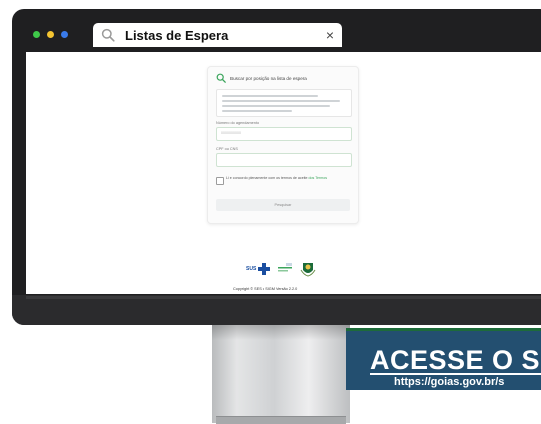 Image resolution: width=541 pixels, height=424 pixels. I want to click on monitor-chin, so click(276, 310).